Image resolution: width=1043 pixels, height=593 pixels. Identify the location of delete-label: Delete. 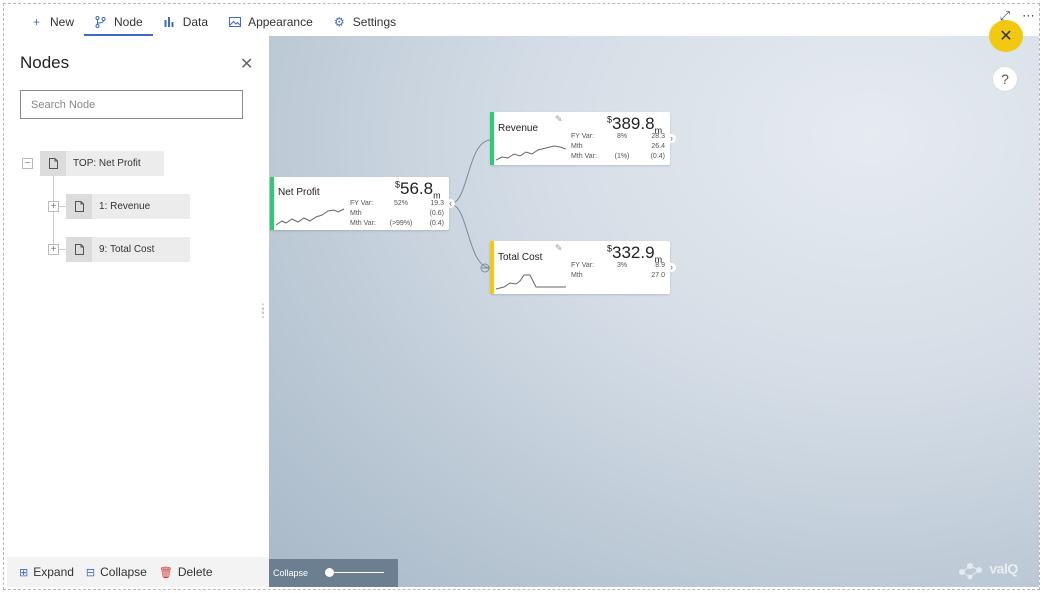
(195, 572).